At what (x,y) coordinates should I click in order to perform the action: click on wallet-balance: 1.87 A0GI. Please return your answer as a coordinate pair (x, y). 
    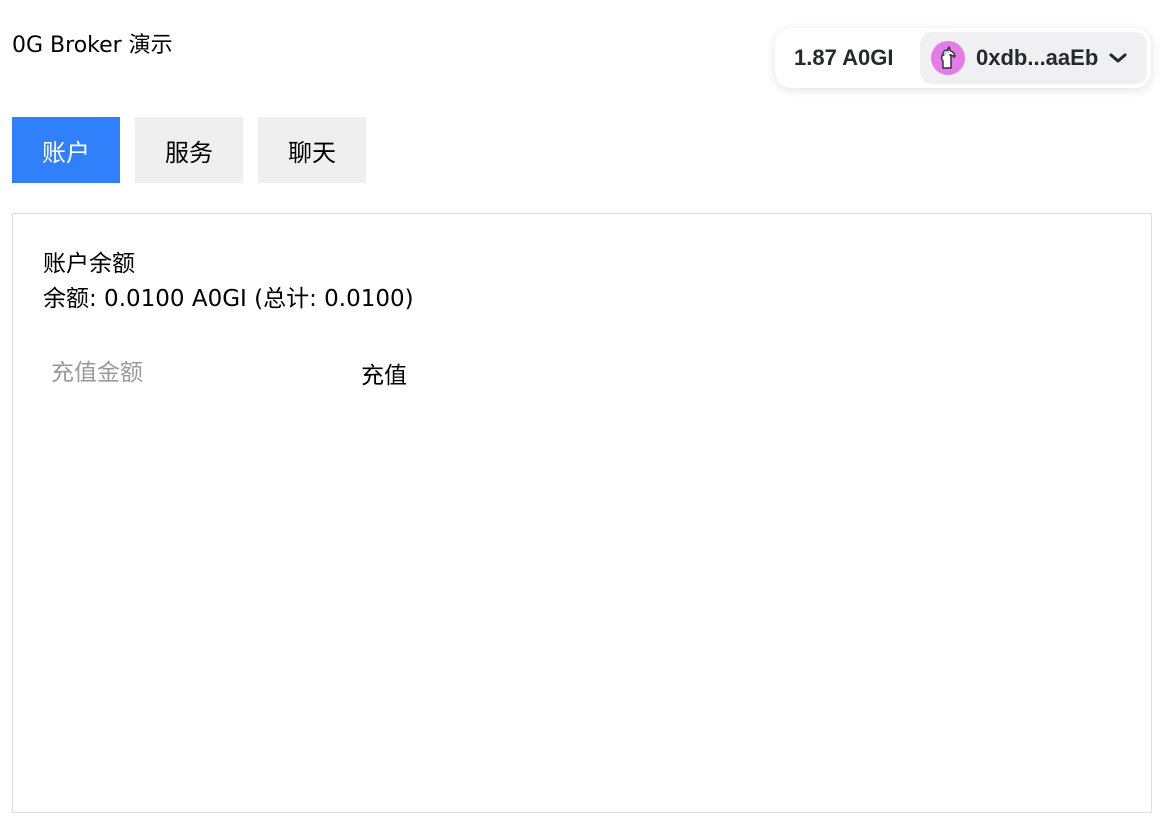
    Looking at the image, I should click on (844, 57).